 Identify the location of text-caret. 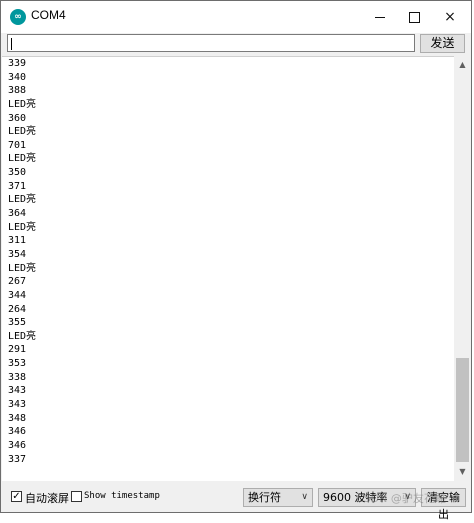
(11, 44).